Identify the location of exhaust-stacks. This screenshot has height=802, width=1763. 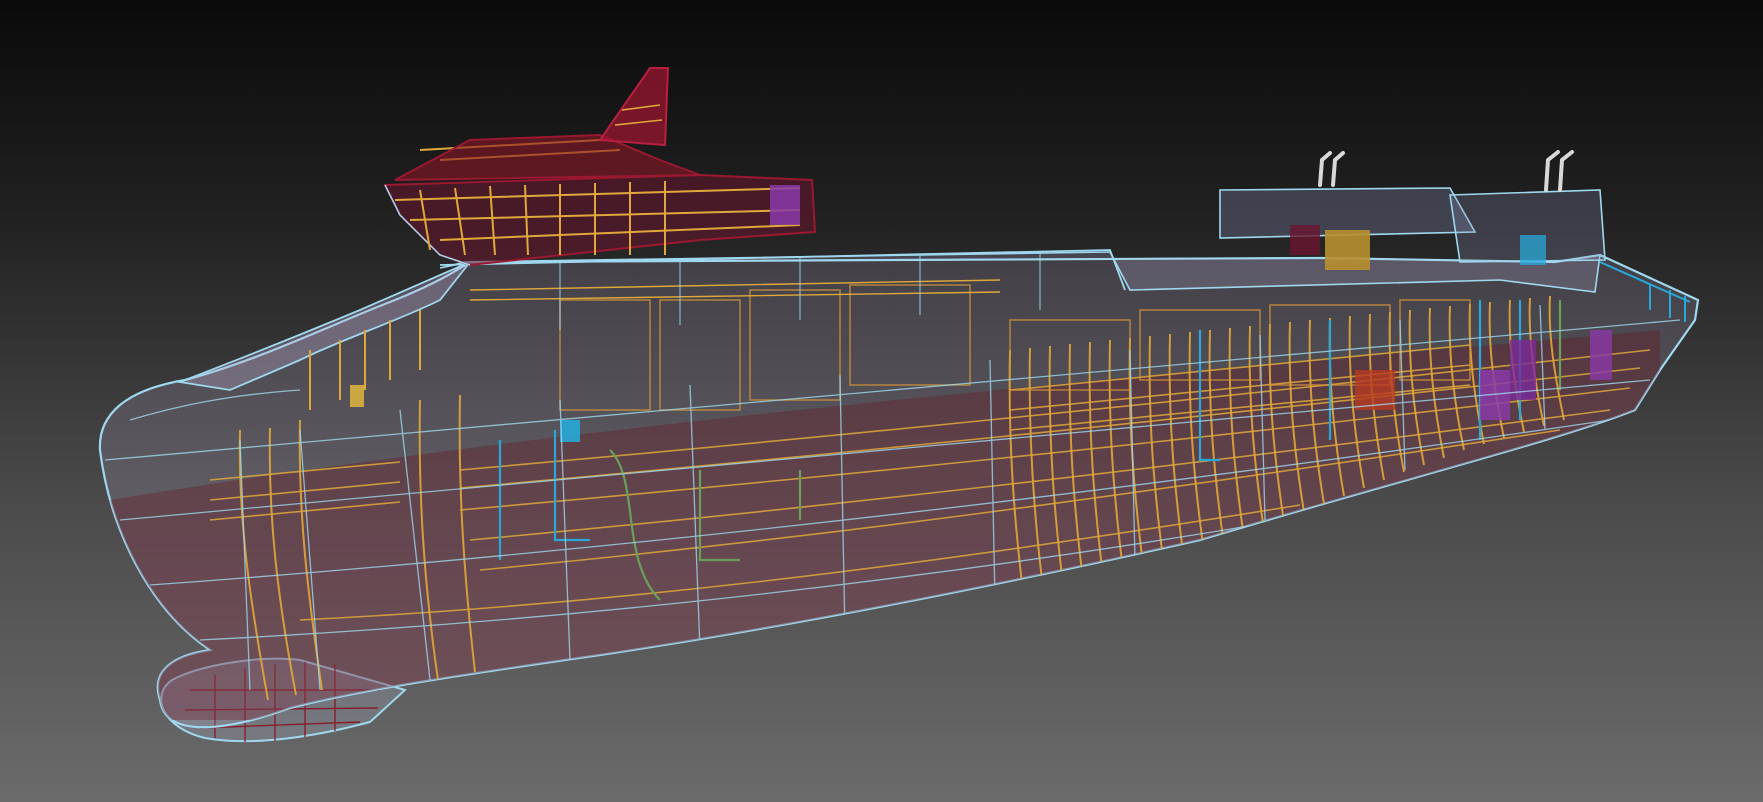
(1446, 171).